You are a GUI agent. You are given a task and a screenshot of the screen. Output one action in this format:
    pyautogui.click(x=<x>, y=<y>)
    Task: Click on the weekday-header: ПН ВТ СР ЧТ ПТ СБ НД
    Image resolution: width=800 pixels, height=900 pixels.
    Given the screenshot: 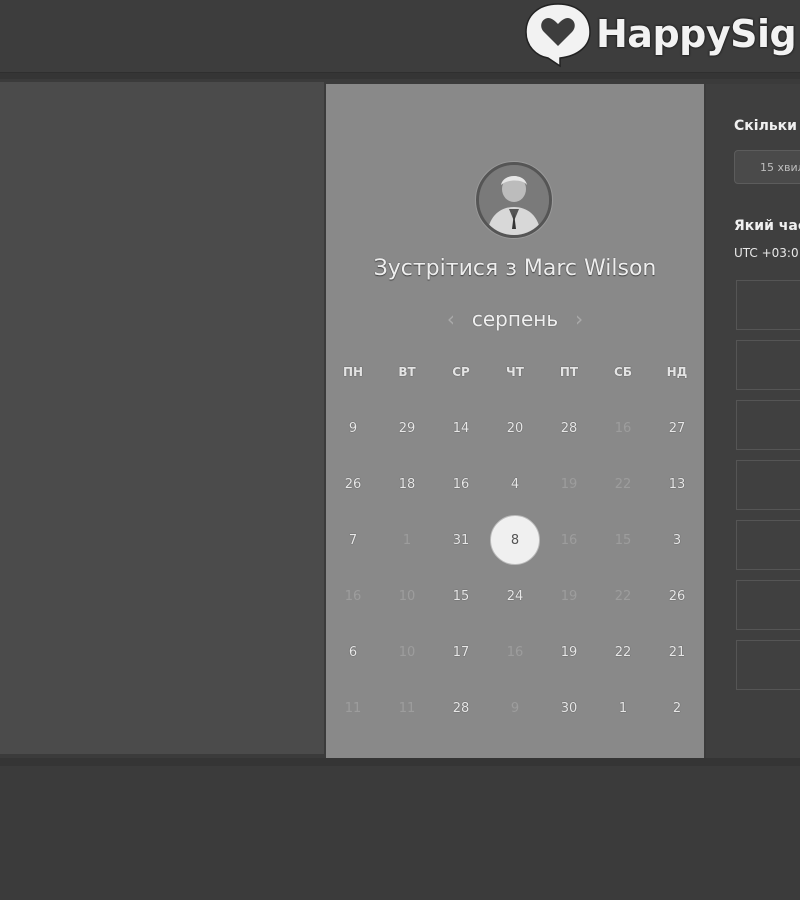 What is the action you would take?
    pyautogui.click(x=515, y=375)
    